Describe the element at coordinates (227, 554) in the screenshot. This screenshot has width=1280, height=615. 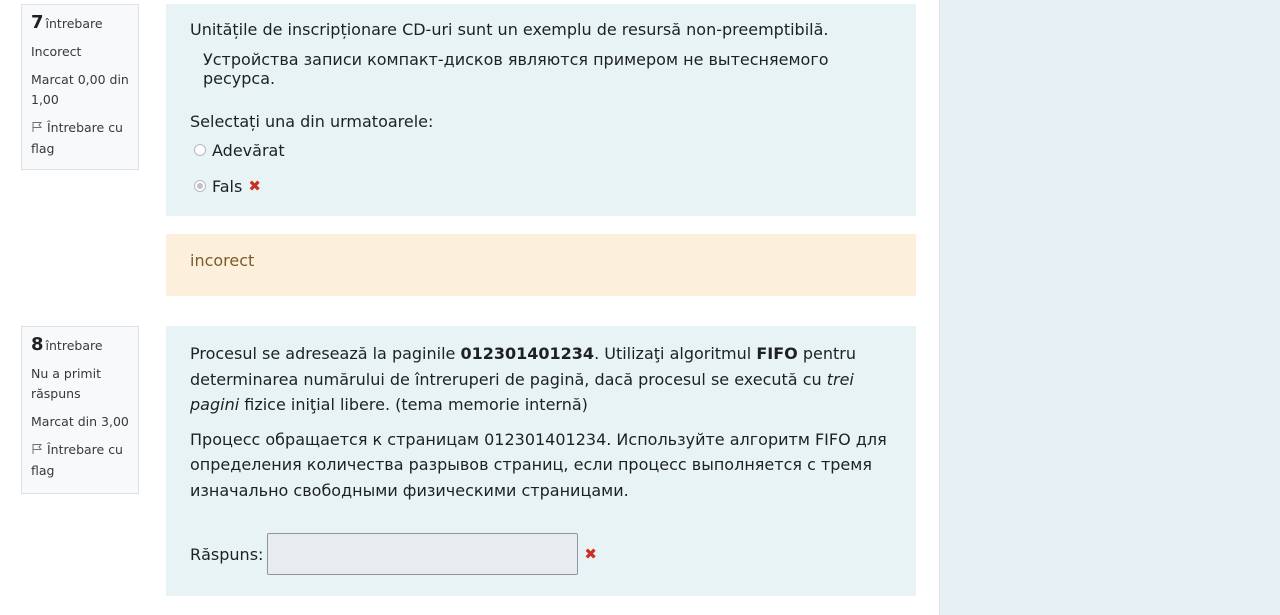
I see `answer-label: Răspuns:` at that location.